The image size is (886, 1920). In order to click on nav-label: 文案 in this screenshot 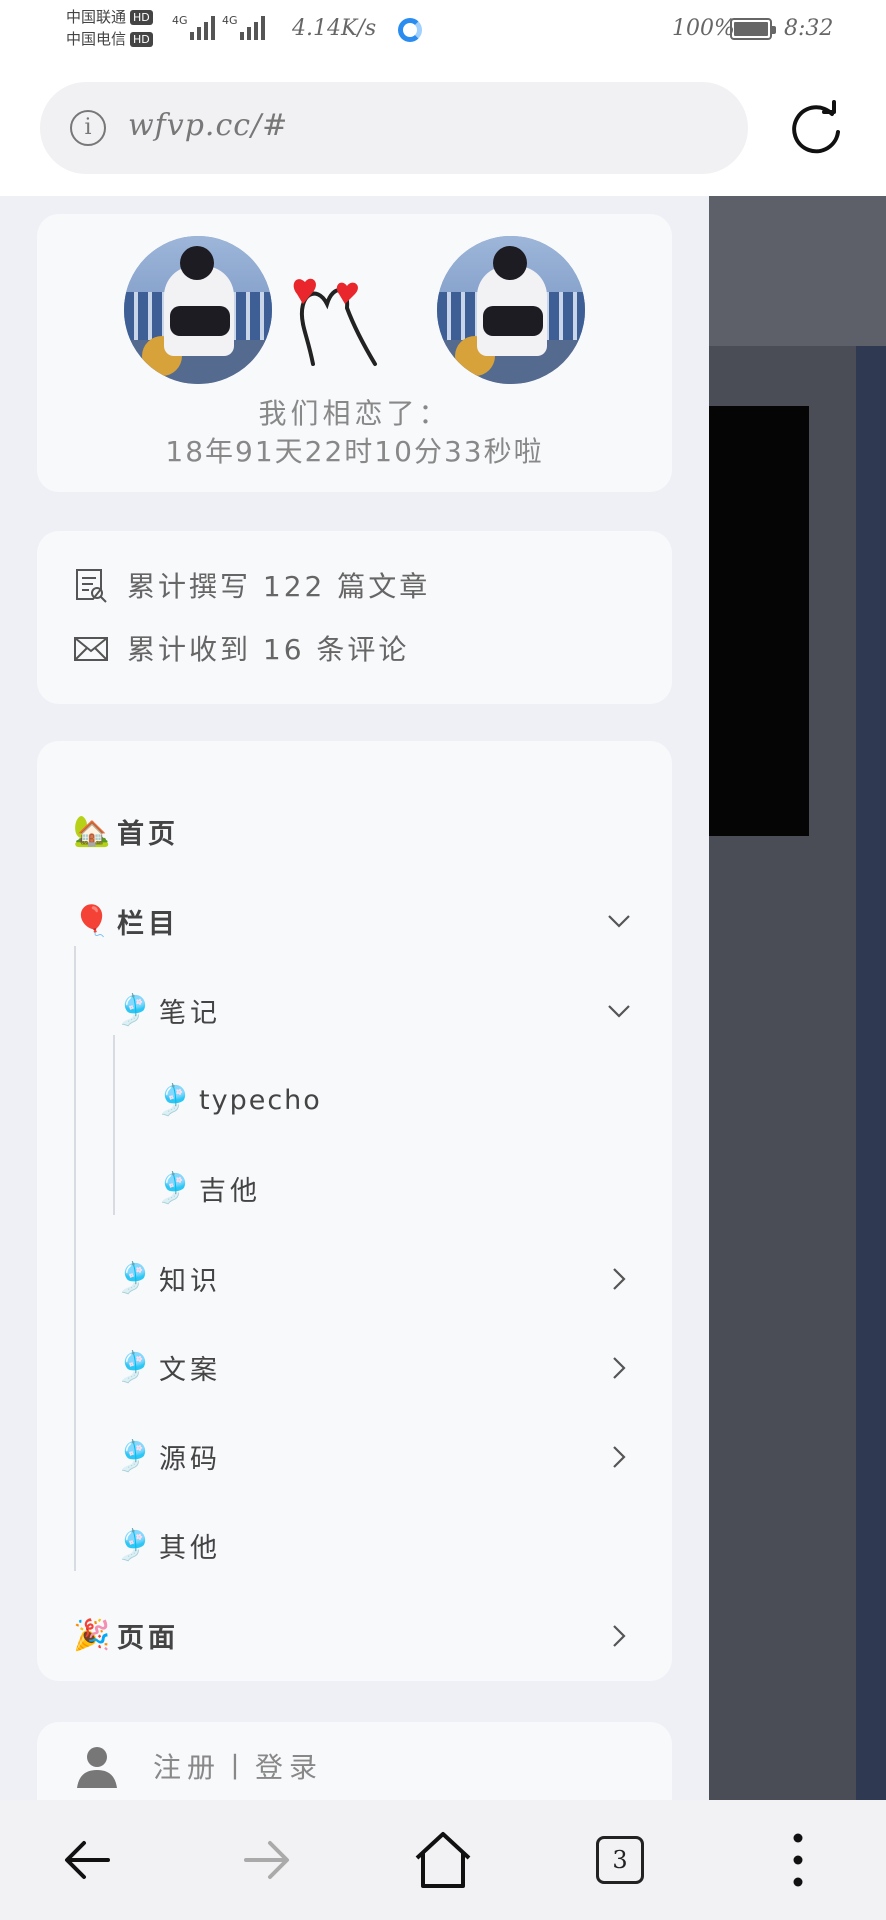, I will do `click(190, 1370)`.